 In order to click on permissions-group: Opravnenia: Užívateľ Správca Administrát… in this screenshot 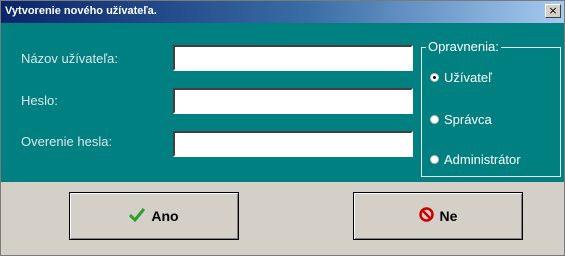, I will do `click(491, 108)`.